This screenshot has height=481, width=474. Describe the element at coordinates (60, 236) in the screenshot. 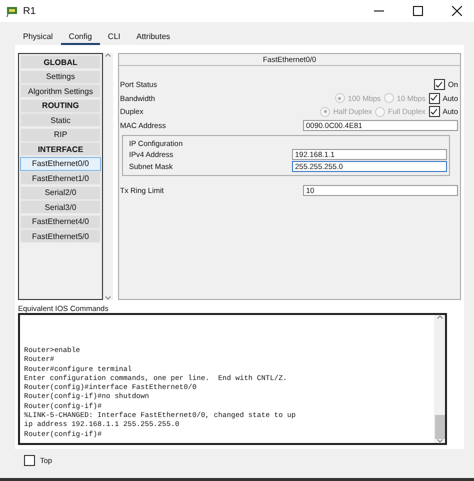

I see `sidebar-item: FastEthernet5/0` at that location.